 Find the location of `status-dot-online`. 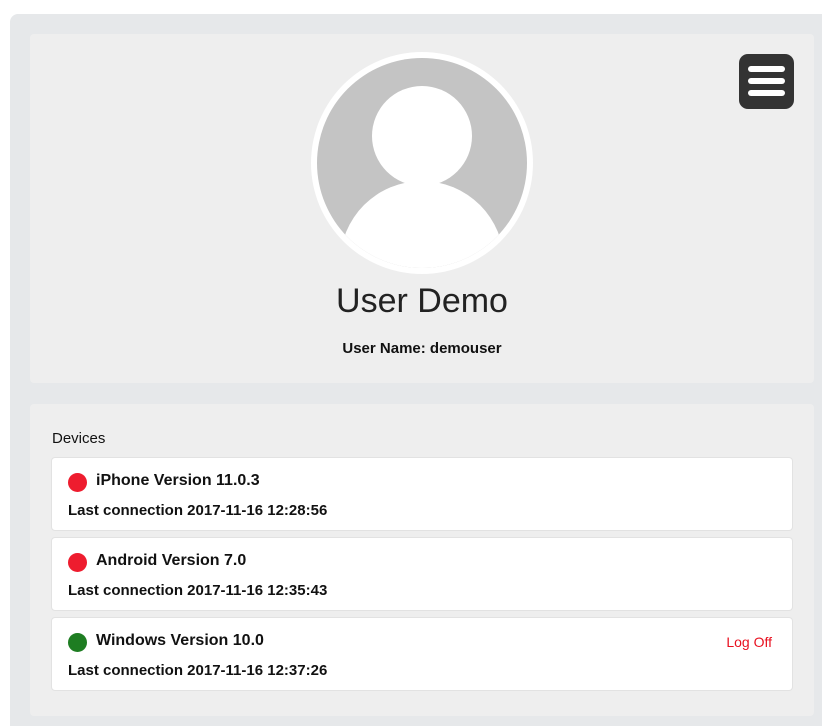

status-dot-online is located at coordinates (77, 642).